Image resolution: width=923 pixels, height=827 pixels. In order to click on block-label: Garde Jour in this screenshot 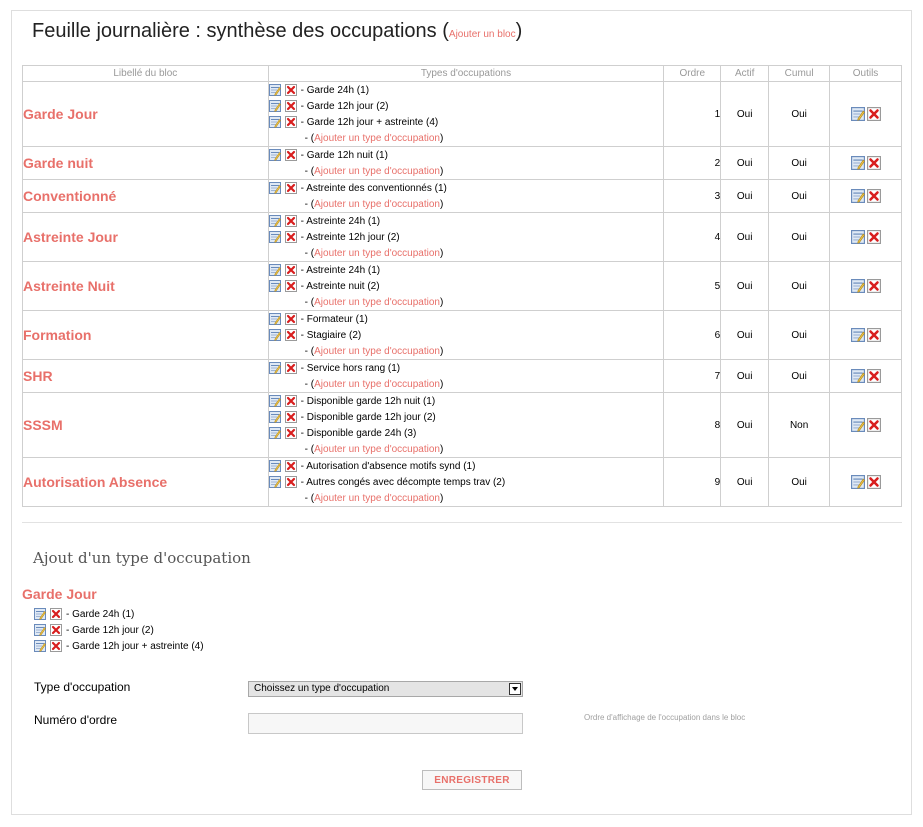, I will do `click(145, 114)`.